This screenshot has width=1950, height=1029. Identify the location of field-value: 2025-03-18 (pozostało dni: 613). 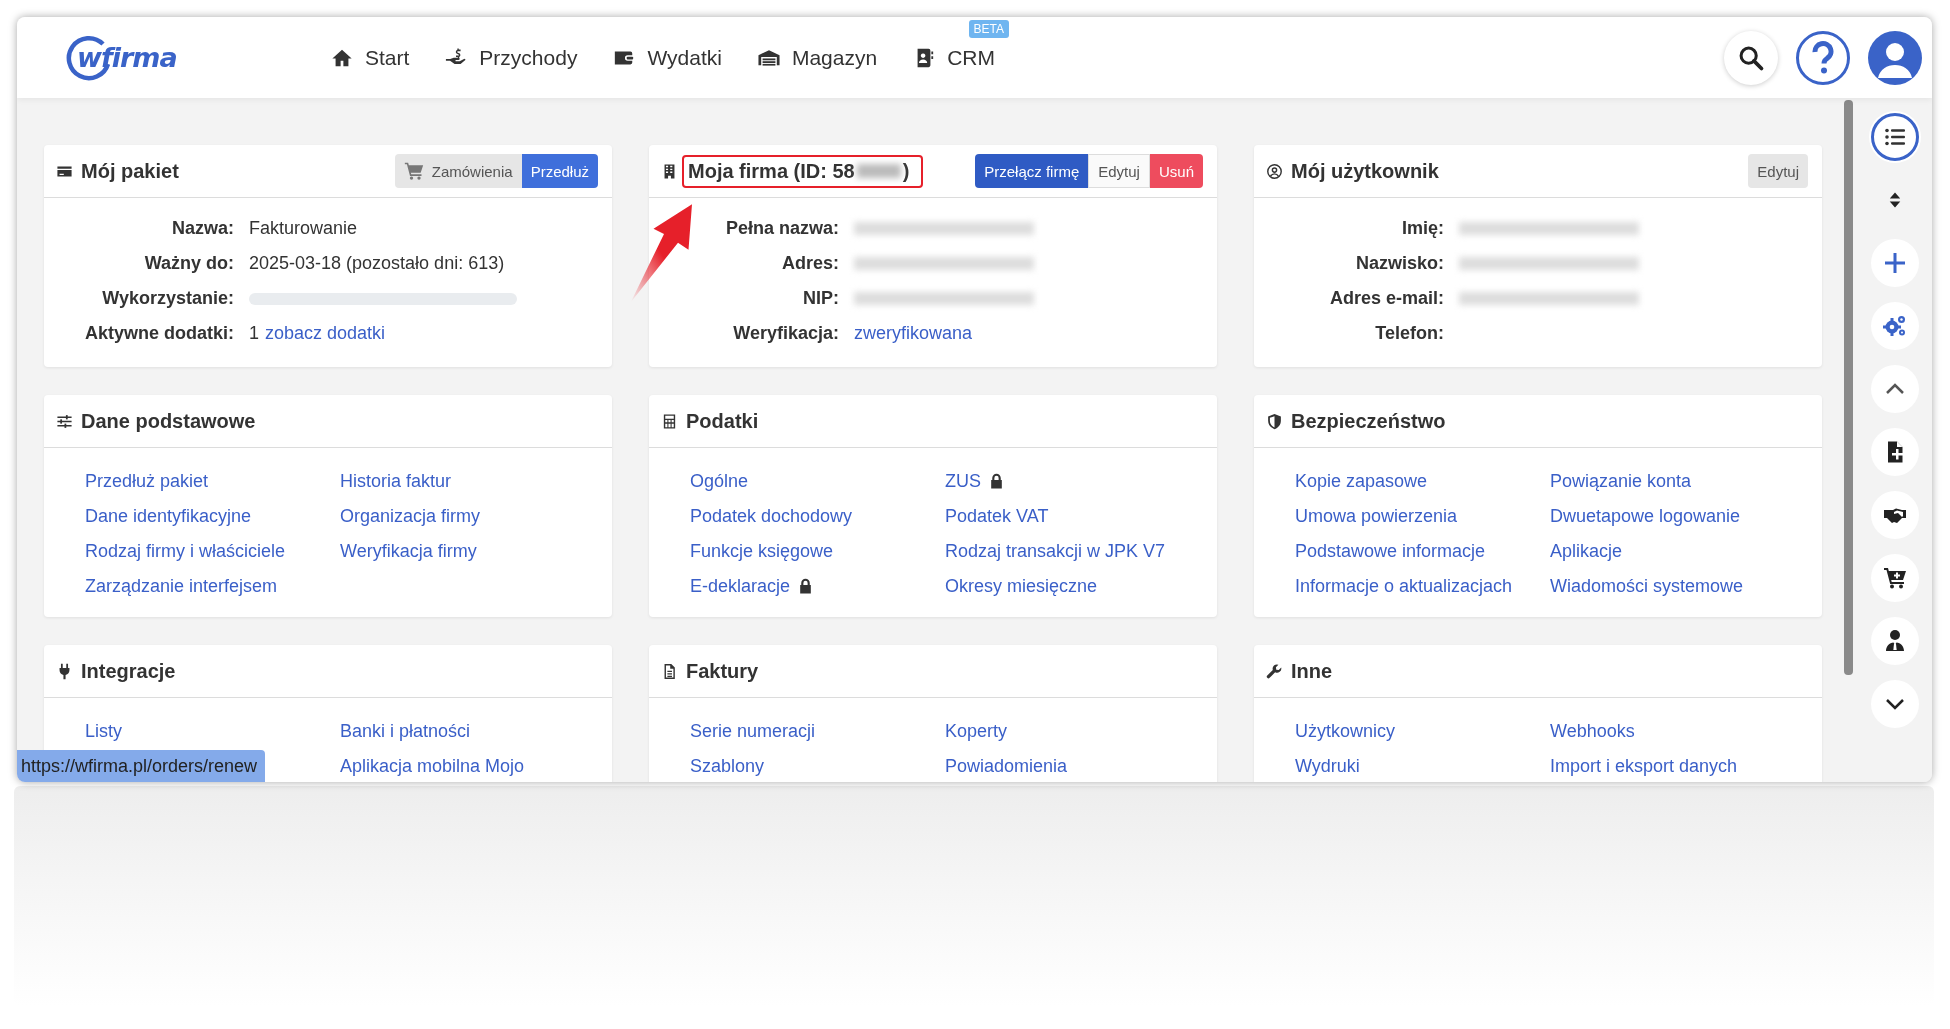
(377, 263).